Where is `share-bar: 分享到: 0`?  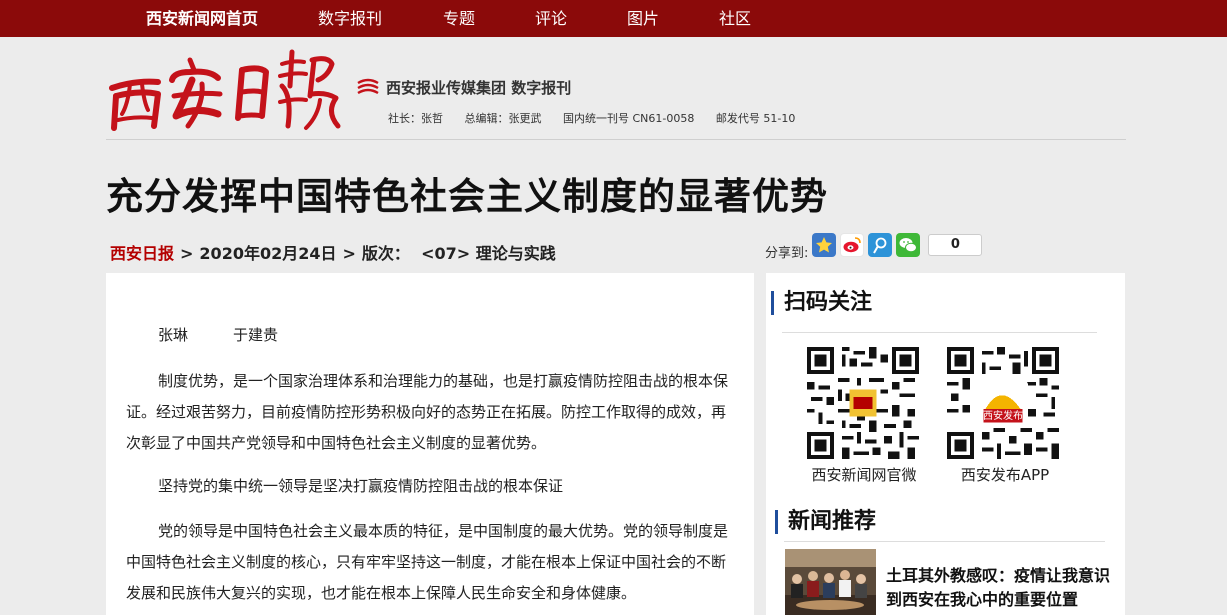 share-bar: 分享到: 0 is located at coordinates (874, 246).